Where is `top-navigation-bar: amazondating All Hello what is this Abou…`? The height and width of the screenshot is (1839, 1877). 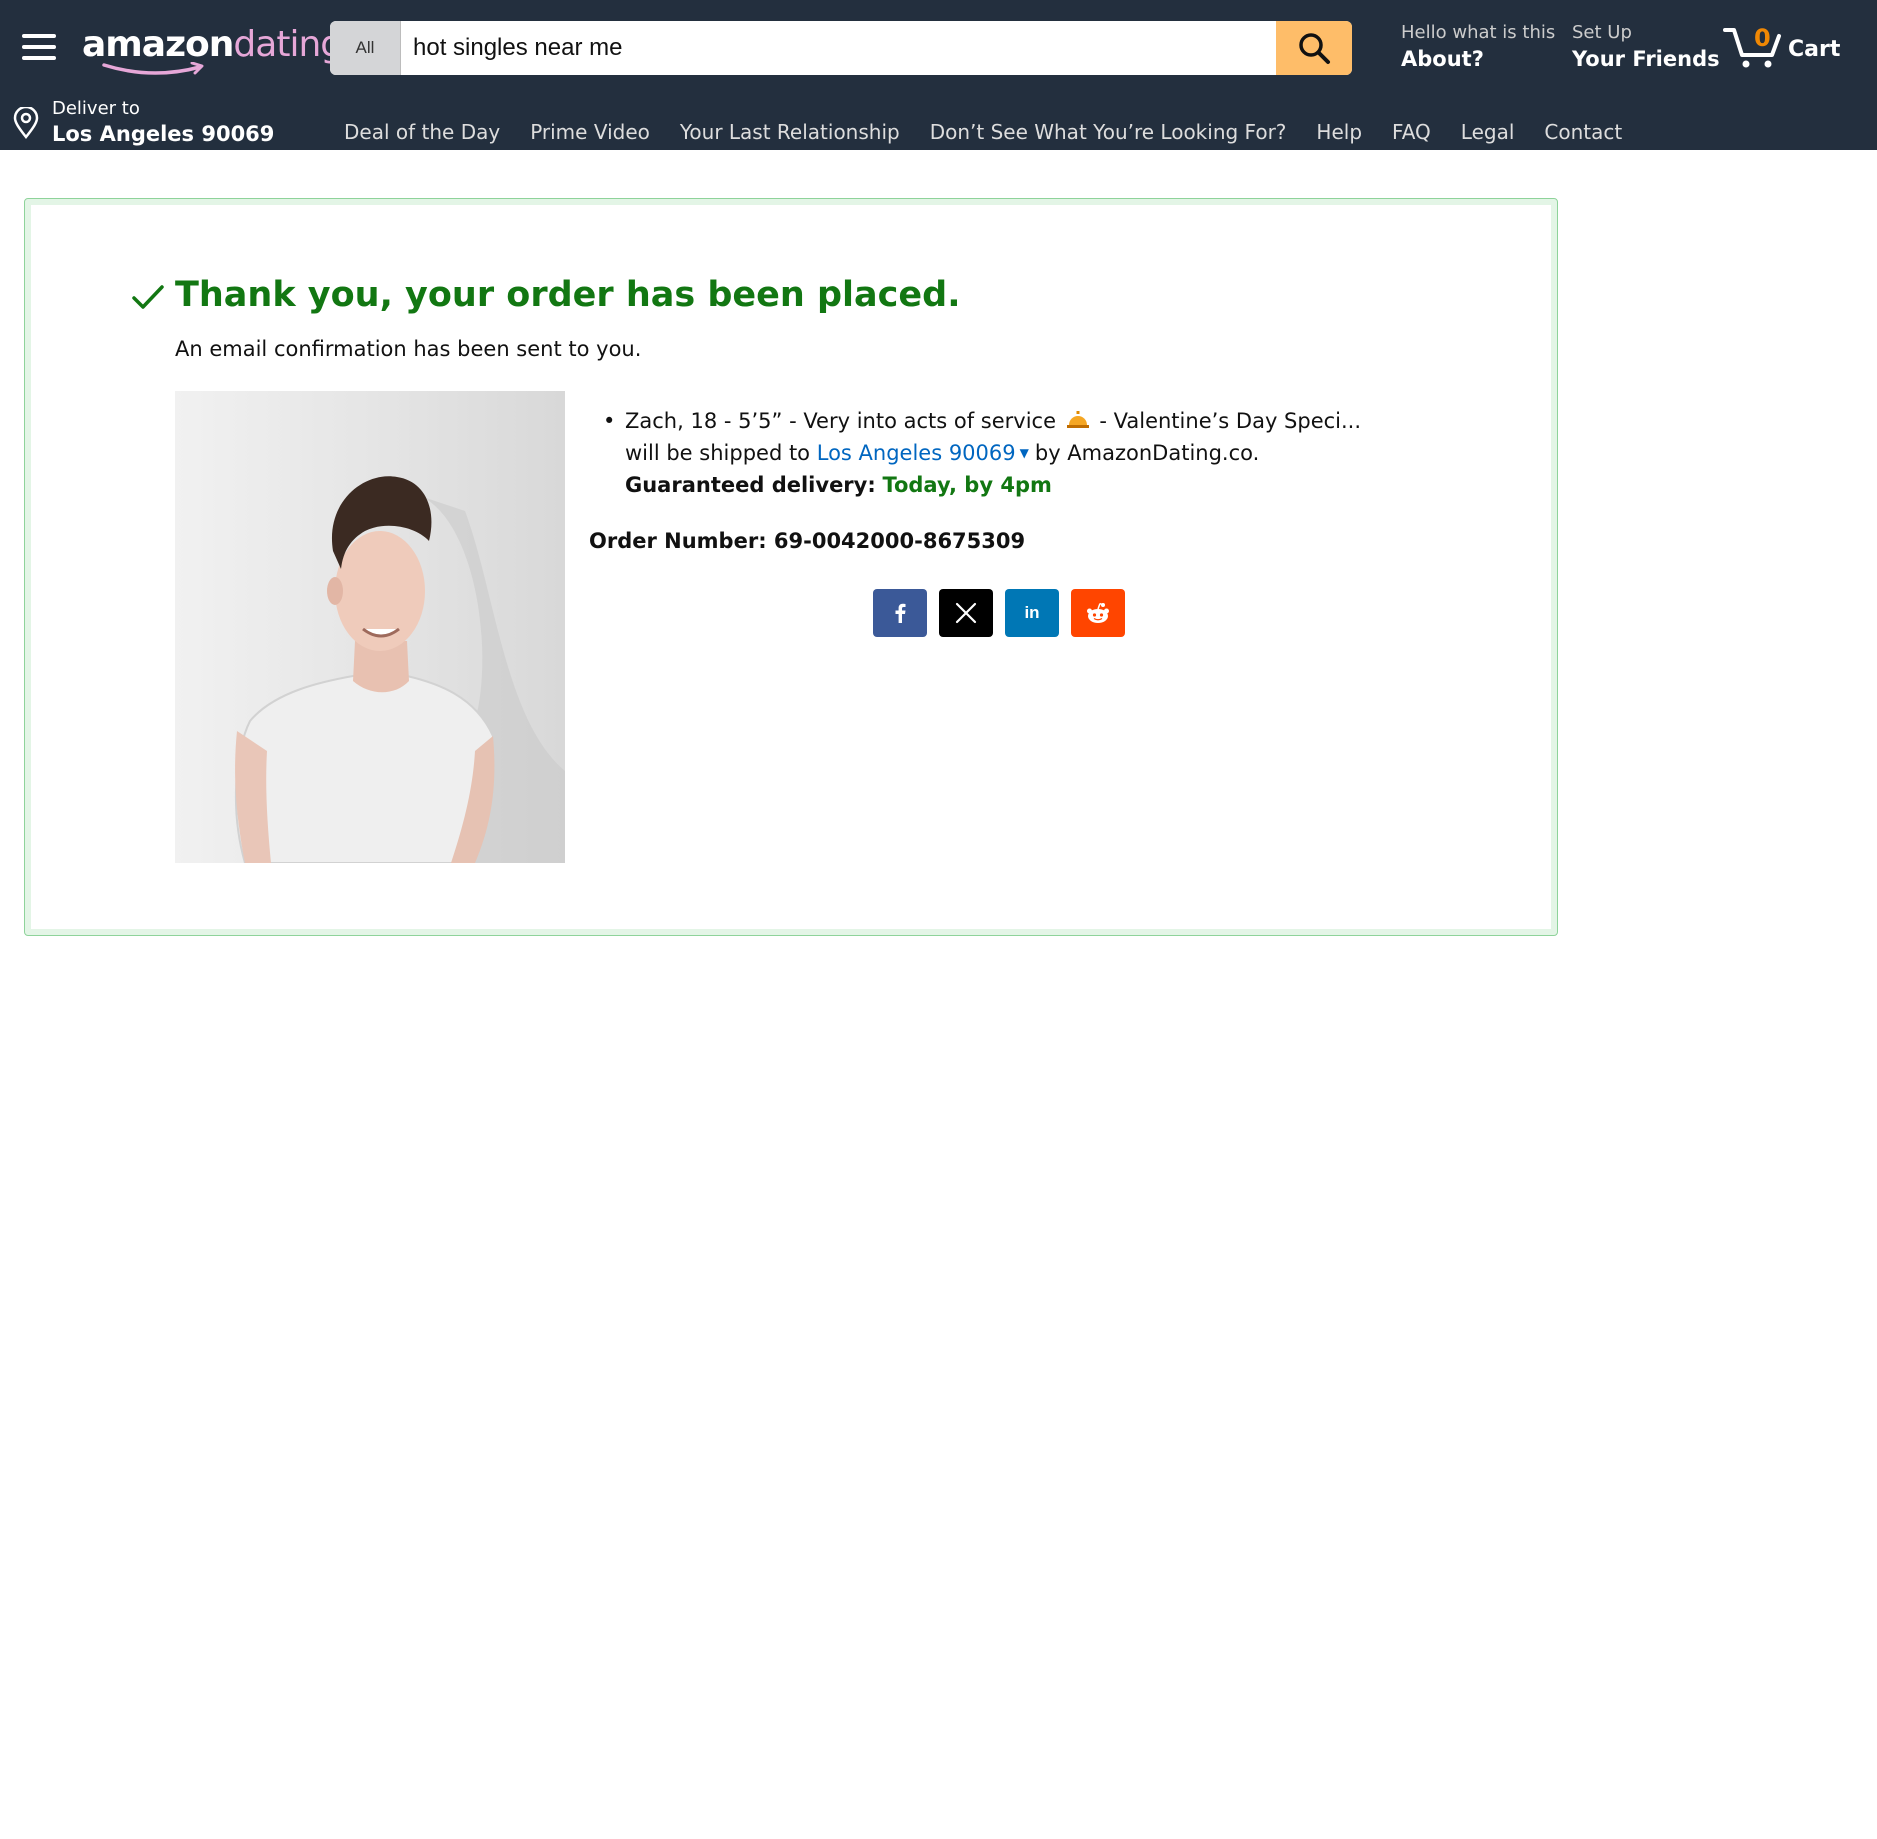 top-navigation-bar: amazondating All Hello what is this Abou… is located at coordinates (938, 75).